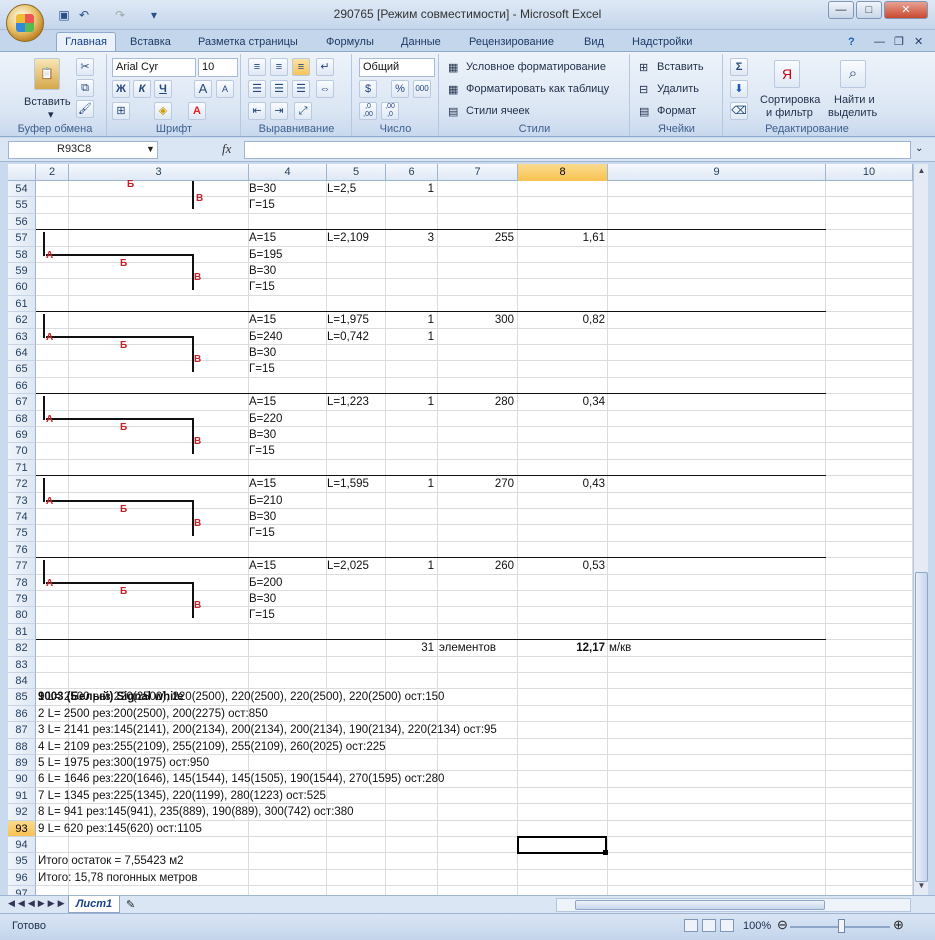  I want to click on row-header-80: 80, so click(22, 615).